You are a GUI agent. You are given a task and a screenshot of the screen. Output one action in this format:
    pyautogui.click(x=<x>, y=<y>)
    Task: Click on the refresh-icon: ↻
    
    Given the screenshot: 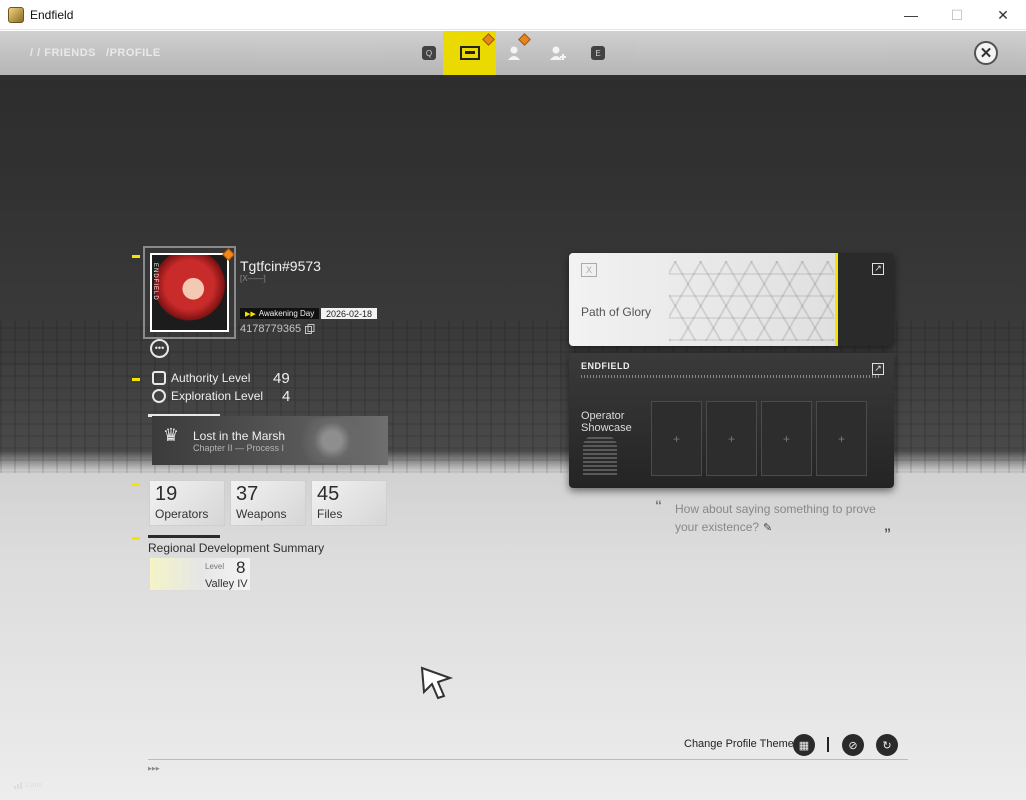 What is the action you would take?
    pyautogui.click(x=887, y=745)
    